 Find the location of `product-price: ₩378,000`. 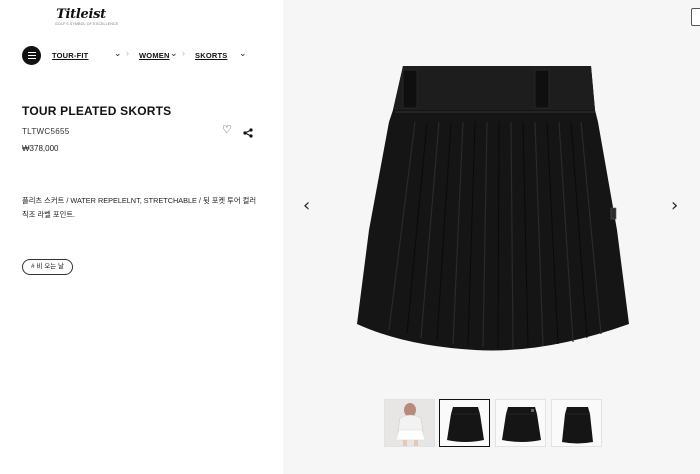

product-price: ₩378,000 is located at coordinates (40, 148).